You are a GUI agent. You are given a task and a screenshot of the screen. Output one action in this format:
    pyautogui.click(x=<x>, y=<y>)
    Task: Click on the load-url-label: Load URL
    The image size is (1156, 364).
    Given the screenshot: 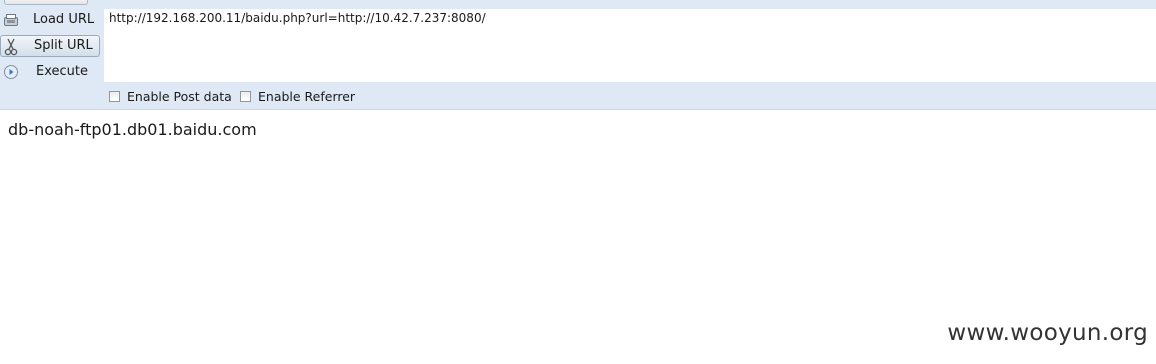 What is the action you would take?
    pyautogui.click(x=64, y=19)
    